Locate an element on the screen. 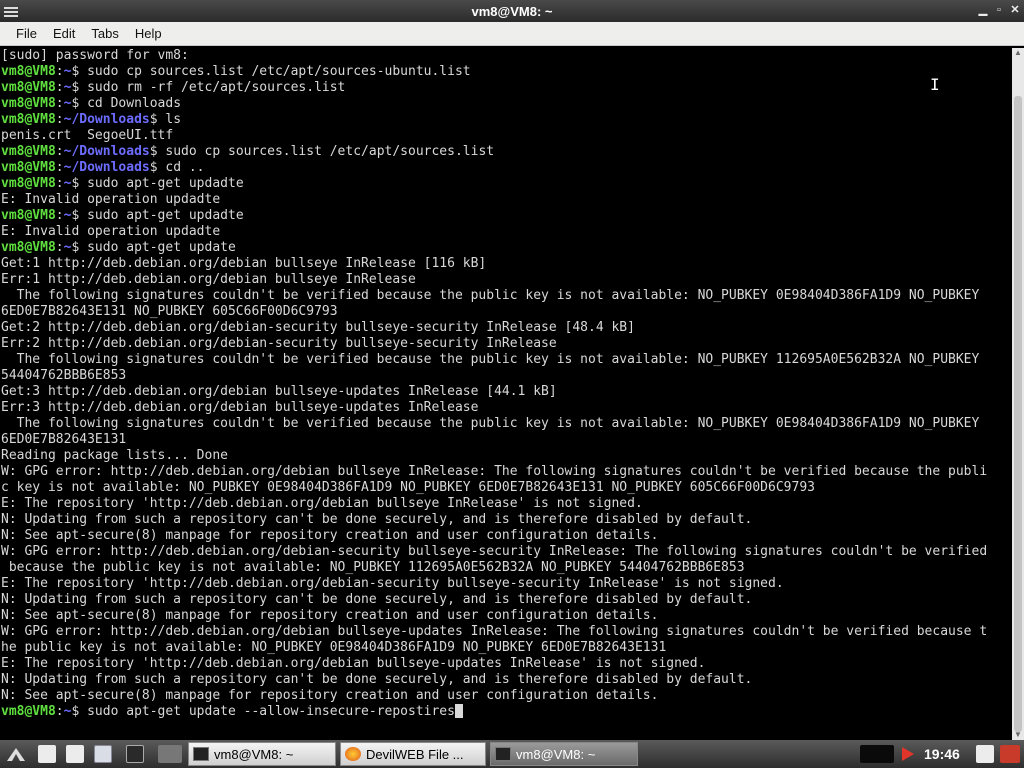 This screenshot has width=1024, height=768. logout-icon is located at coordinates (1010, 754).